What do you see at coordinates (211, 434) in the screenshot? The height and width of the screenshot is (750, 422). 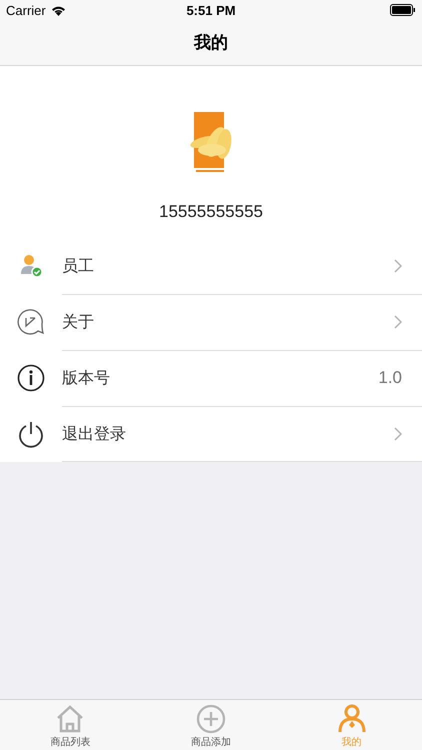 I see `menu-row: 退出登录` at bounding box center [211, 434].